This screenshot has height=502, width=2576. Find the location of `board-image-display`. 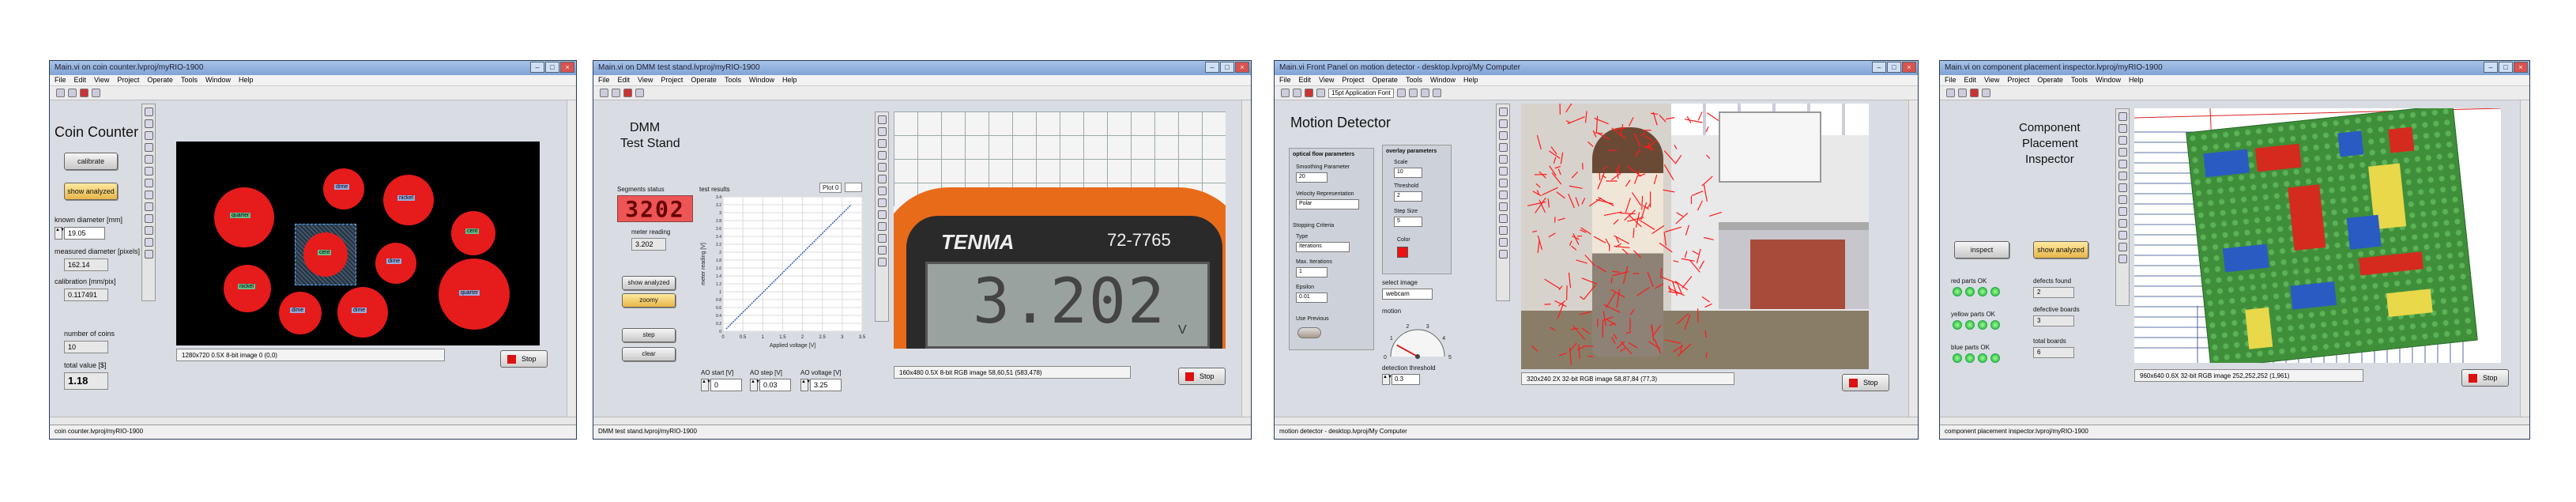

board-image-display is located at coordinates (2317, 235).